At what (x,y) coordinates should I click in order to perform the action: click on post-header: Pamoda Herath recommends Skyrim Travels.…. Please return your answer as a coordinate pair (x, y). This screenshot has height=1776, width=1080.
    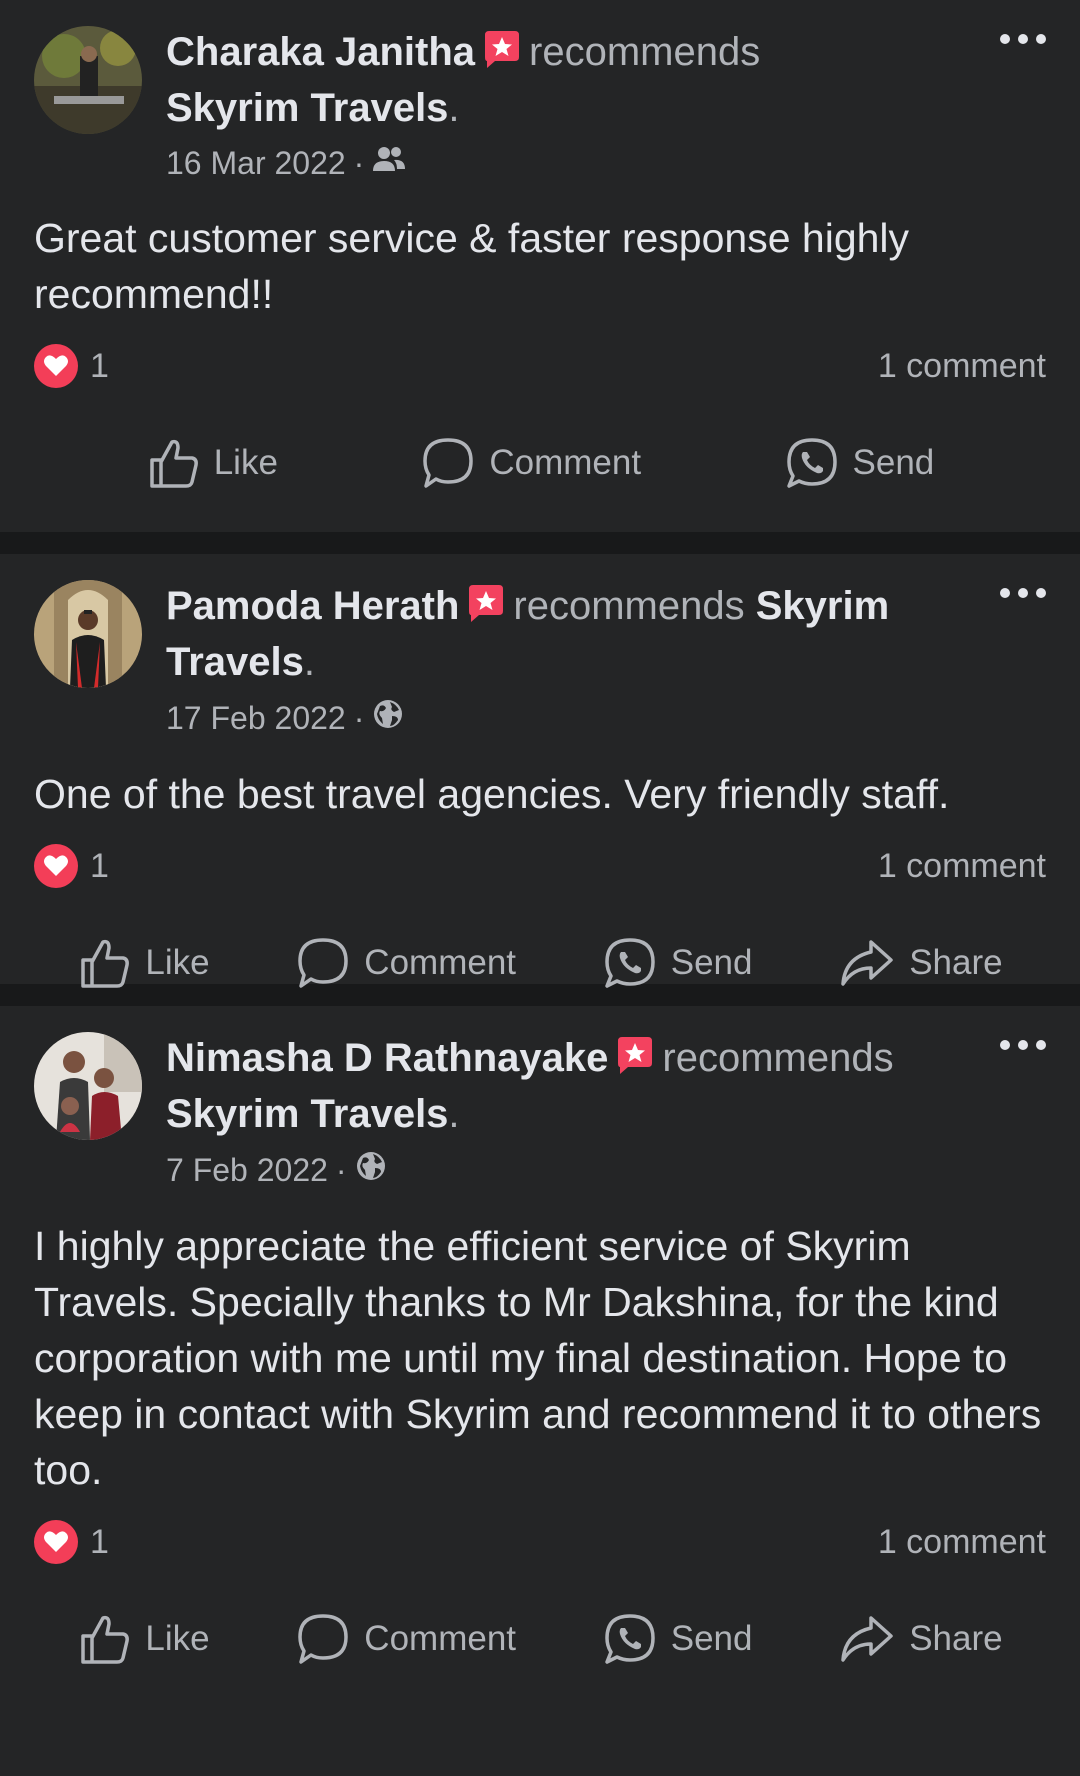
    Looking at the image, I should click on (540, 659).